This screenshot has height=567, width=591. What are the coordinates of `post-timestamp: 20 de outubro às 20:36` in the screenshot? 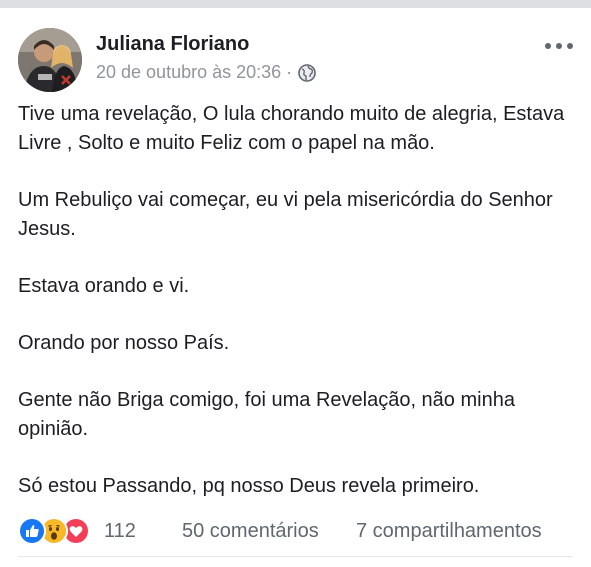 It's located at (188, 72).